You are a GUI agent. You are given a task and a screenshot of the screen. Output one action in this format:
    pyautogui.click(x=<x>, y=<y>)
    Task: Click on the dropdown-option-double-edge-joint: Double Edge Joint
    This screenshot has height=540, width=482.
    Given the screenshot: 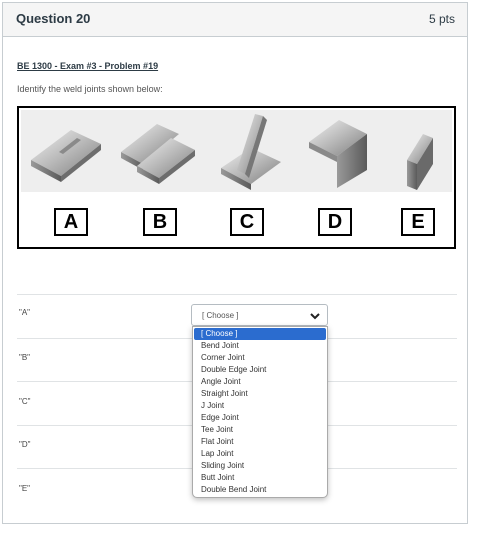 What is the action you would take?
    pyautogui.click(x=260, y=370)
    